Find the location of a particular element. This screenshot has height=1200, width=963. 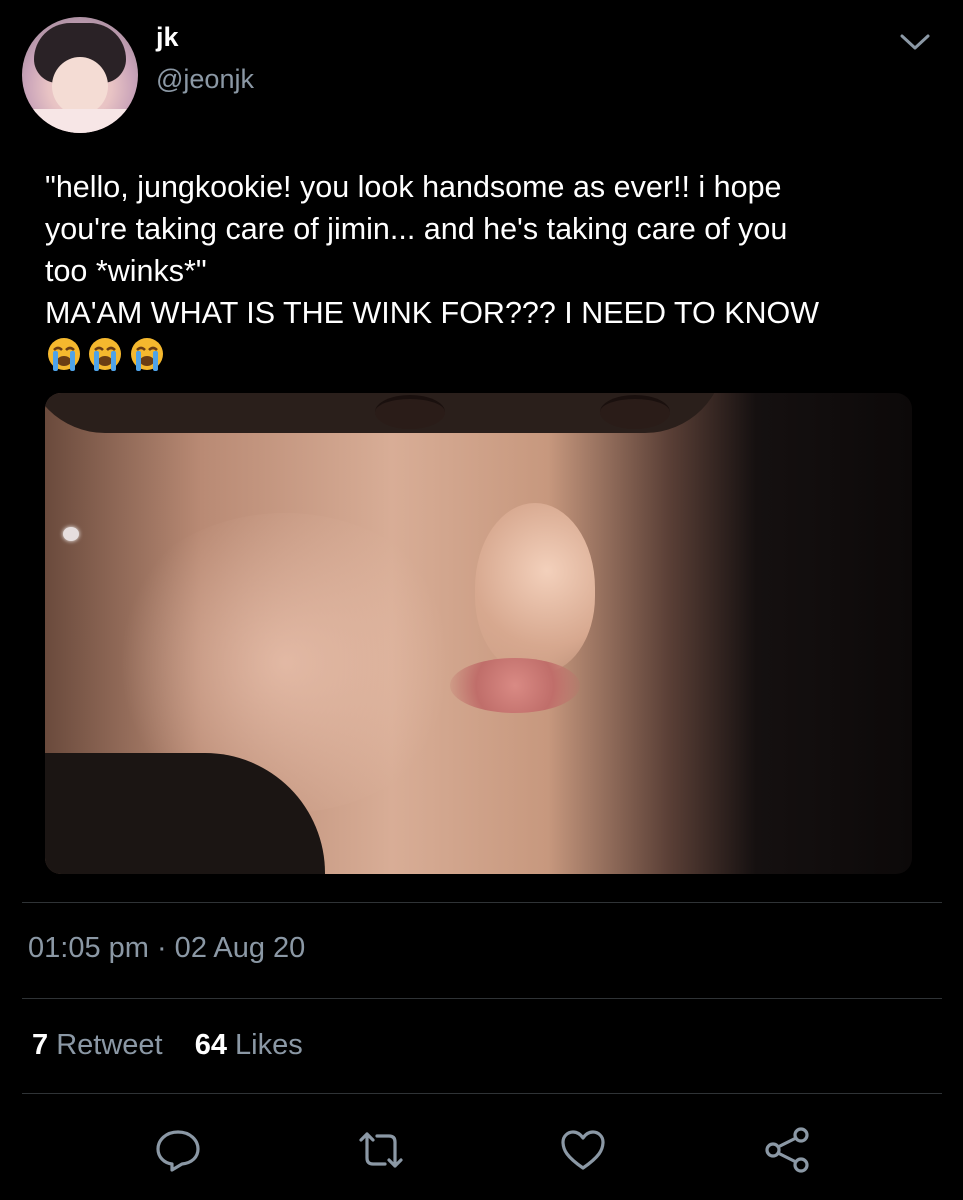

tweet-text-line: too *winks*" is located at coordinates (126, 271).